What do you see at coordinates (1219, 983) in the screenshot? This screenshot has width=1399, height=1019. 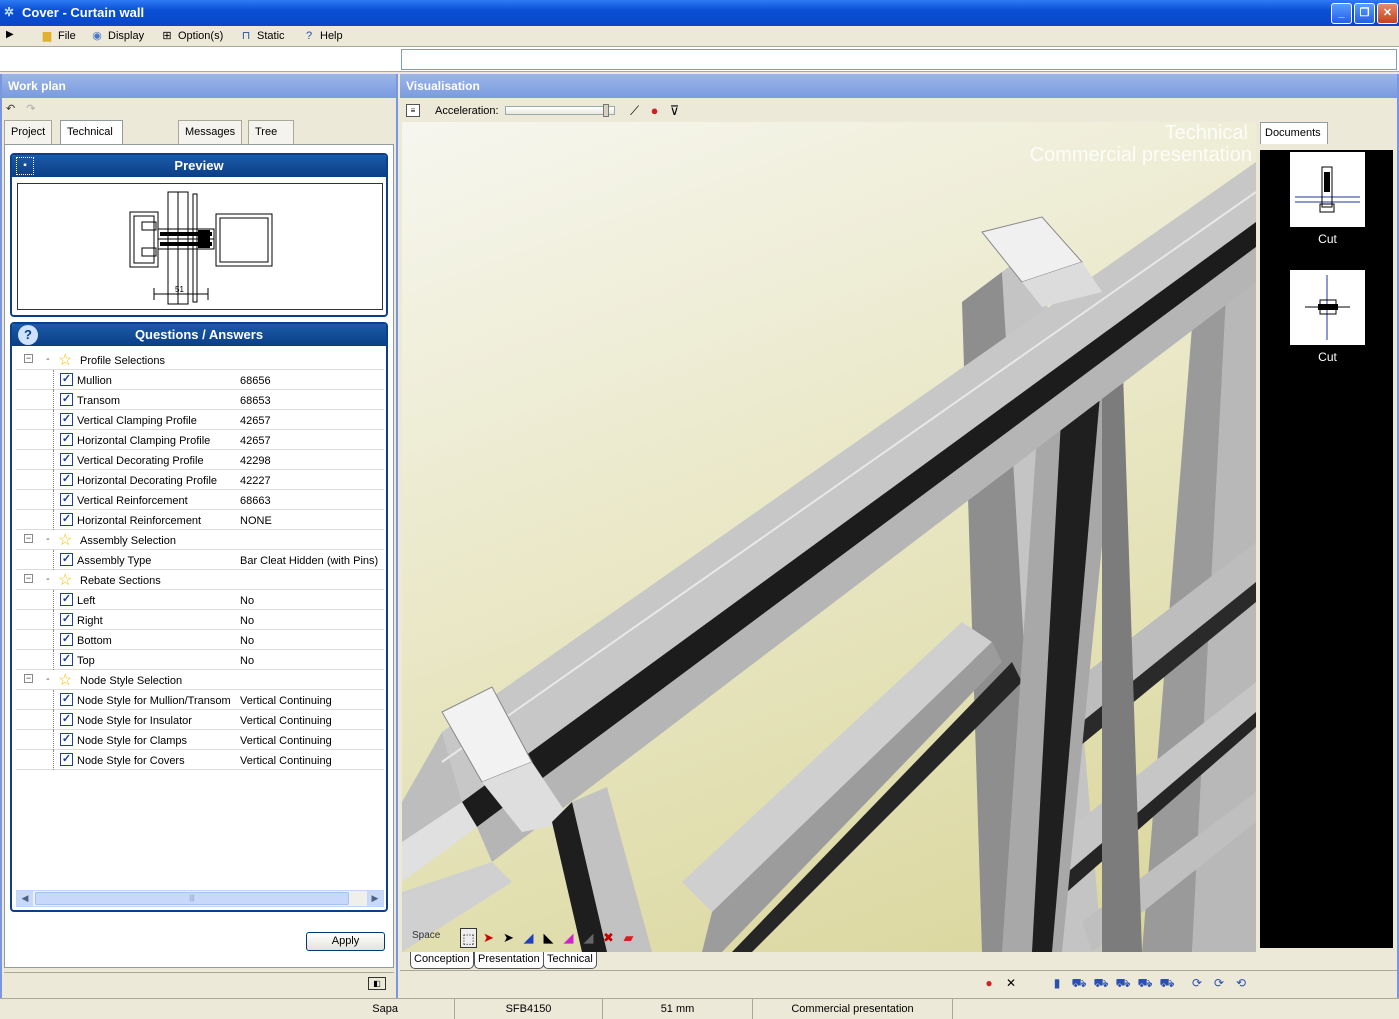 I see `rotate-180-icon: ⟳` at bounding box center [1219, 983].